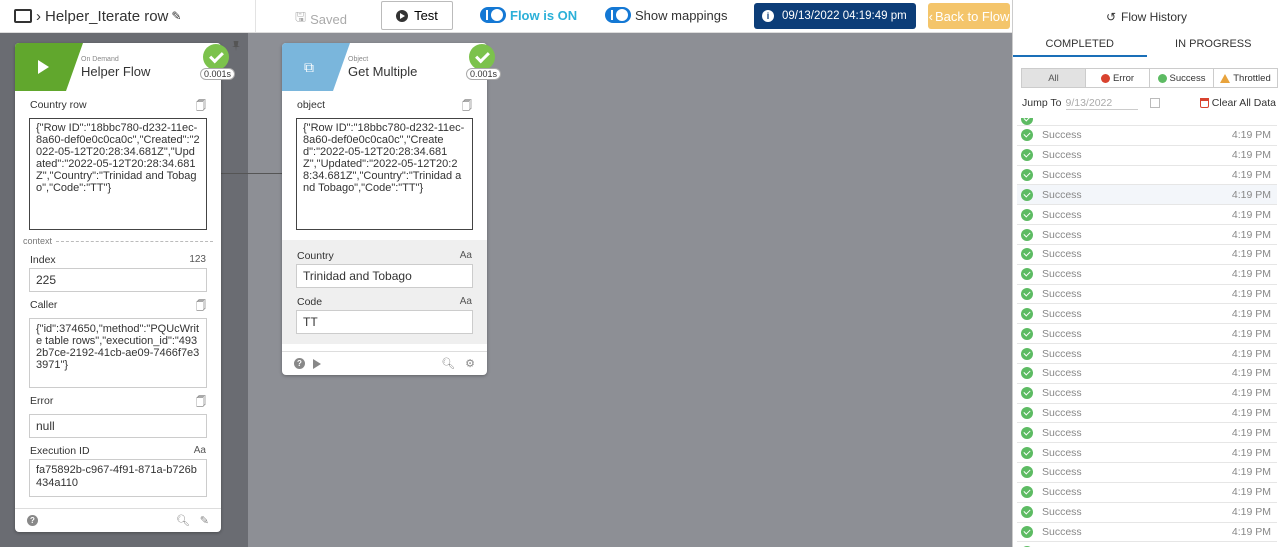 This screenshot has height=547, width=1280. I want to click on filter-throttled: Throttled, so click(1245, 78).